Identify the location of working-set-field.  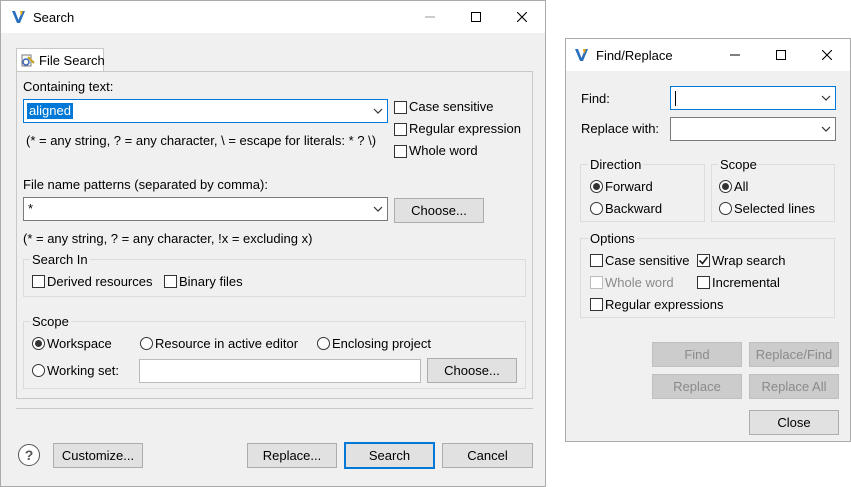
(280, 371).